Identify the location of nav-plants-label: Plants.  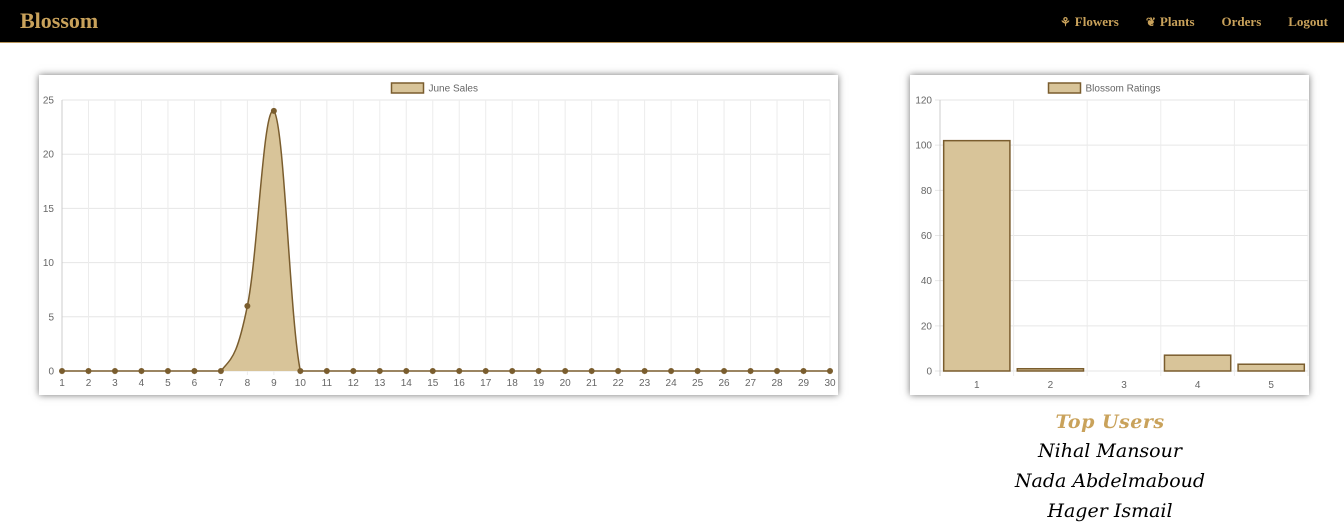
(1177, 21).